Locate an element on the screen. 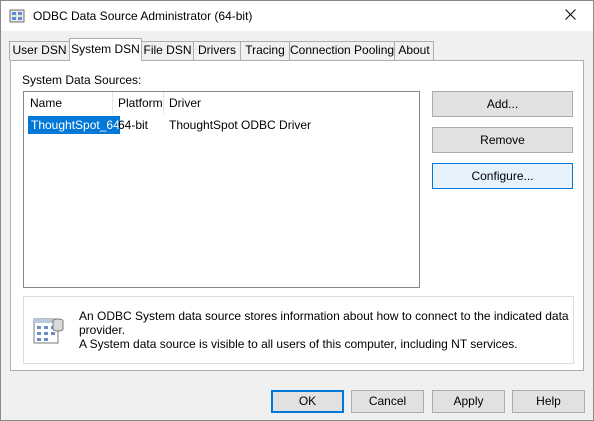  window-title: ODBC Data Source Administrator (64-bit) is located at coordinates (143, 16).